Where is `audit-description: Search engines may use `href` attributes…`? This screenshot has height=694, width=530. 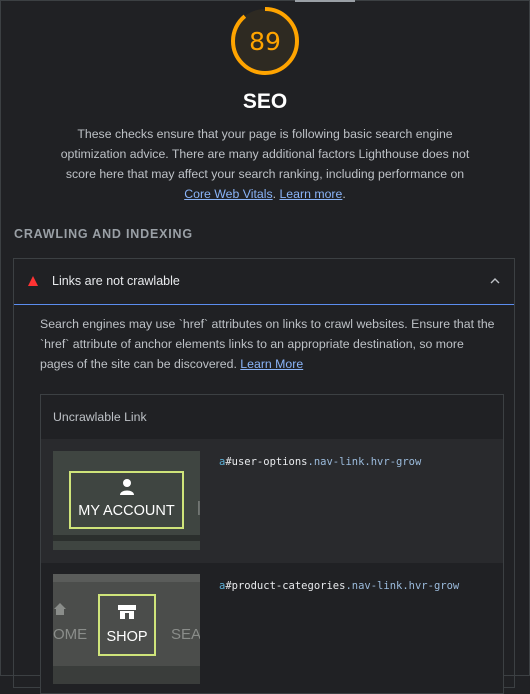 audit-description: Search engines may use `href` attributes… is located at coordinates (270, 344).